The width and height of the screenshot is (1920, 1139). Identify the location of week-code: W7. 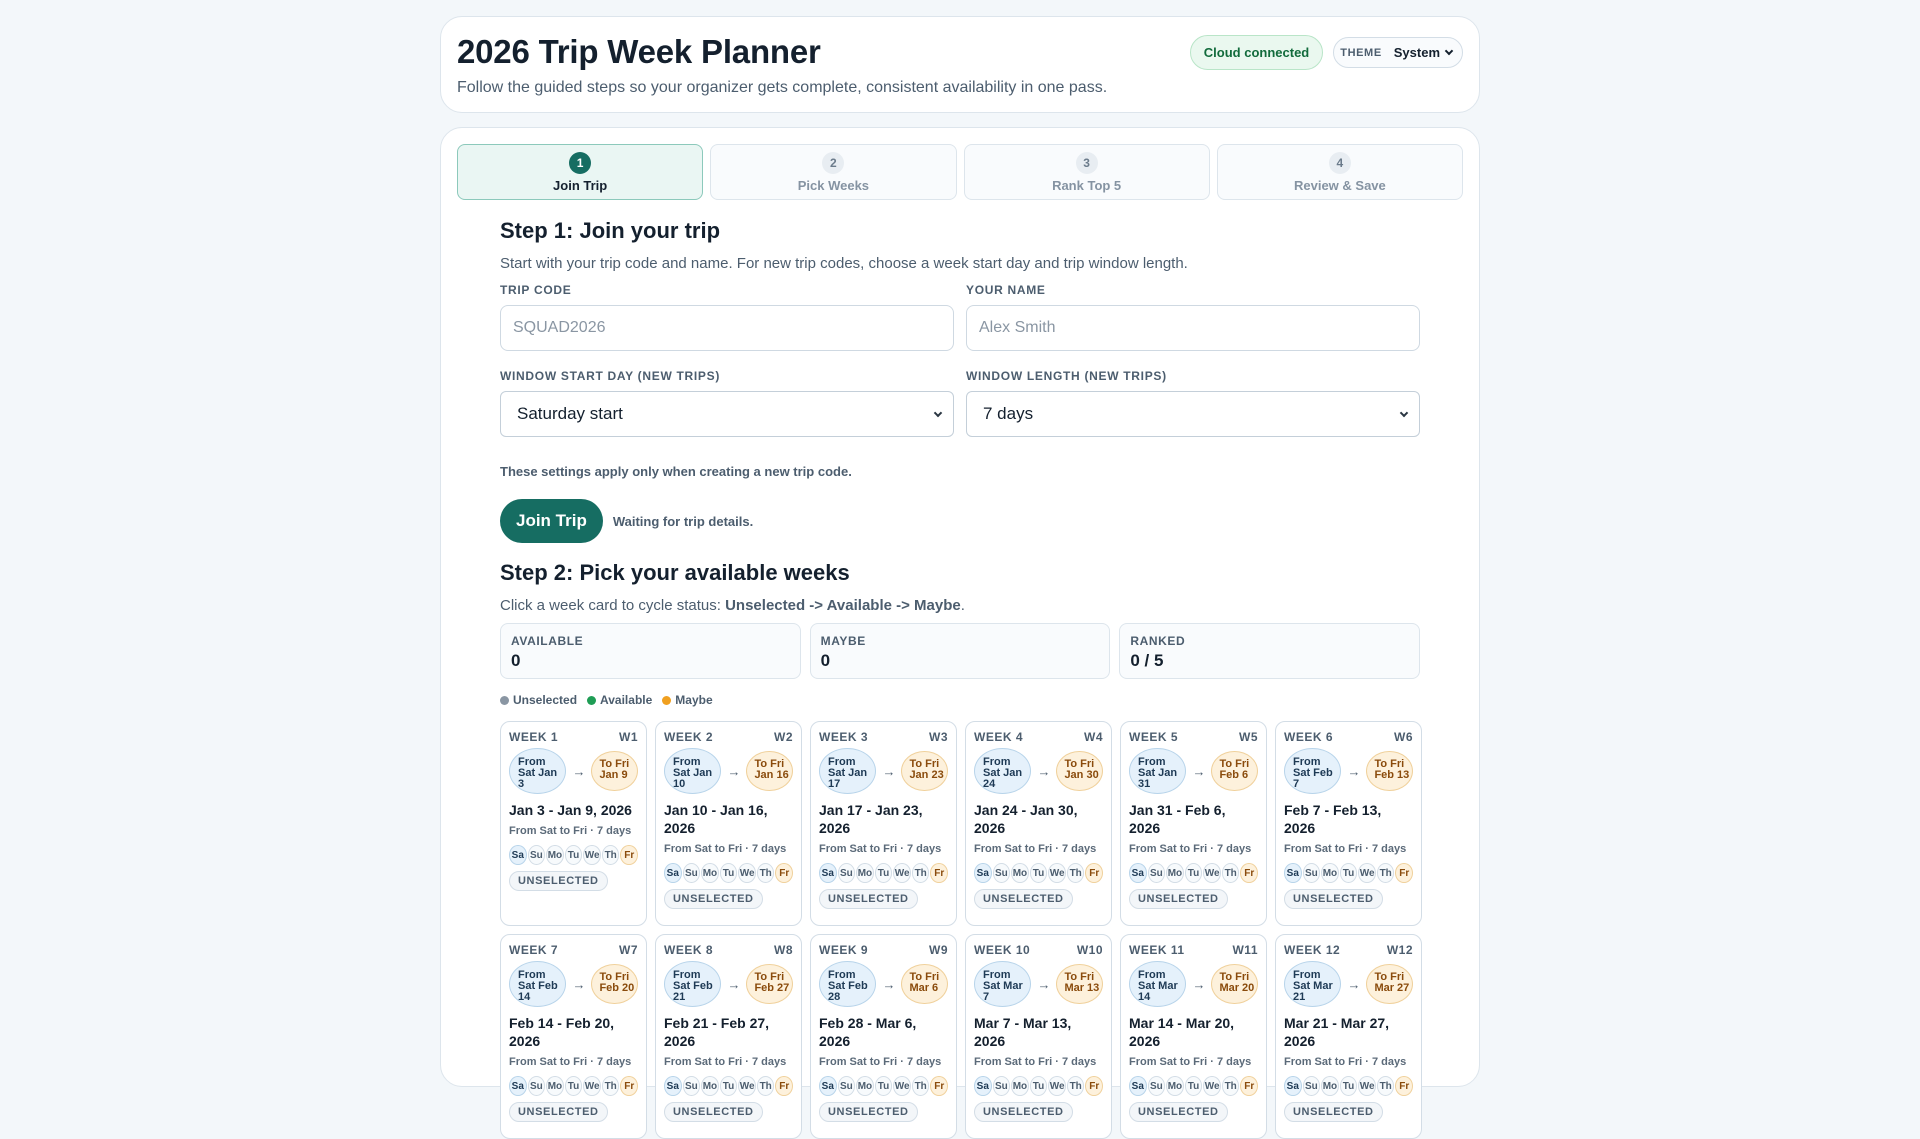
(628, 950).